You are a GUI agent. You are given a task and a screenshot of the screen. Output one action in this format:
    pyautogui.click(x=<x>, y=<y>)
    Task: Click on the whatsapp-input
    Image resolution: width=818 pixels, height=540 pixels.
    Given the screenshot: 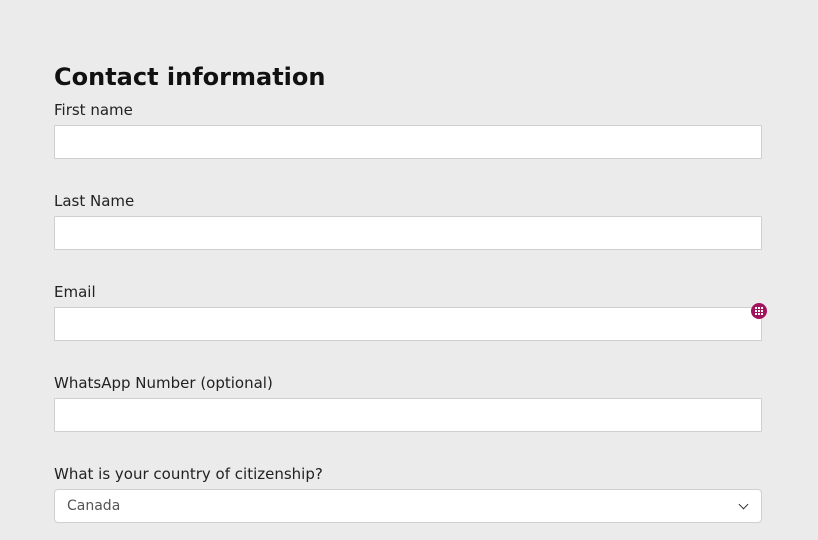 What is the action you would take?
    pyautogui.click(x=408, y=415)
    